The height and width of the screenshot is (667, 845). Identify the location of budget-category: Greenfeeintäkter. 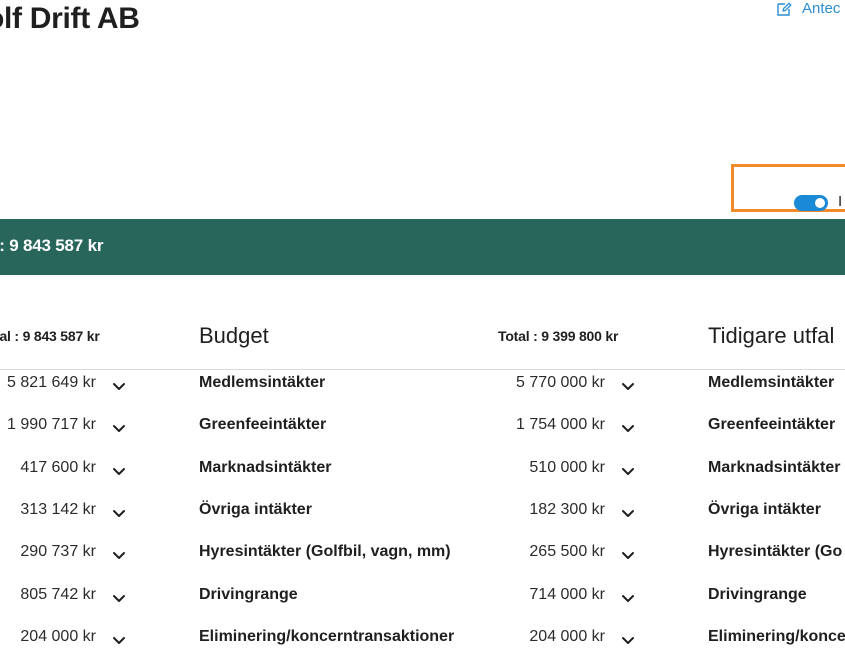
(263, 425).